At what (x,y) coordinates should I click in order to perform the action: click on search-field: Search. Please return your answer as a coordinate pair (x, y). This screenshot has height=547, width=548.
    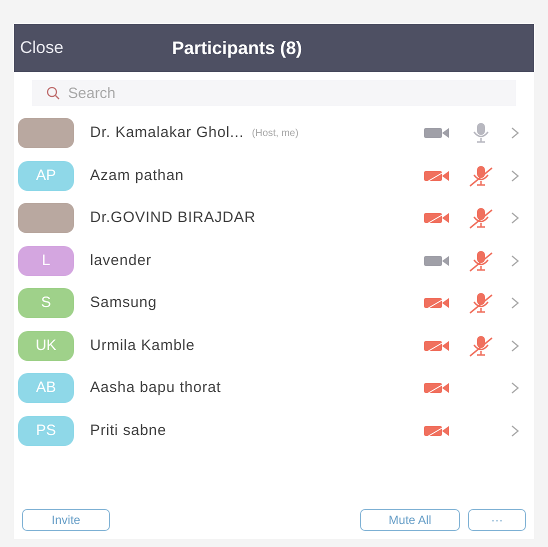
    Looking at the image, I should click on (274, 93).